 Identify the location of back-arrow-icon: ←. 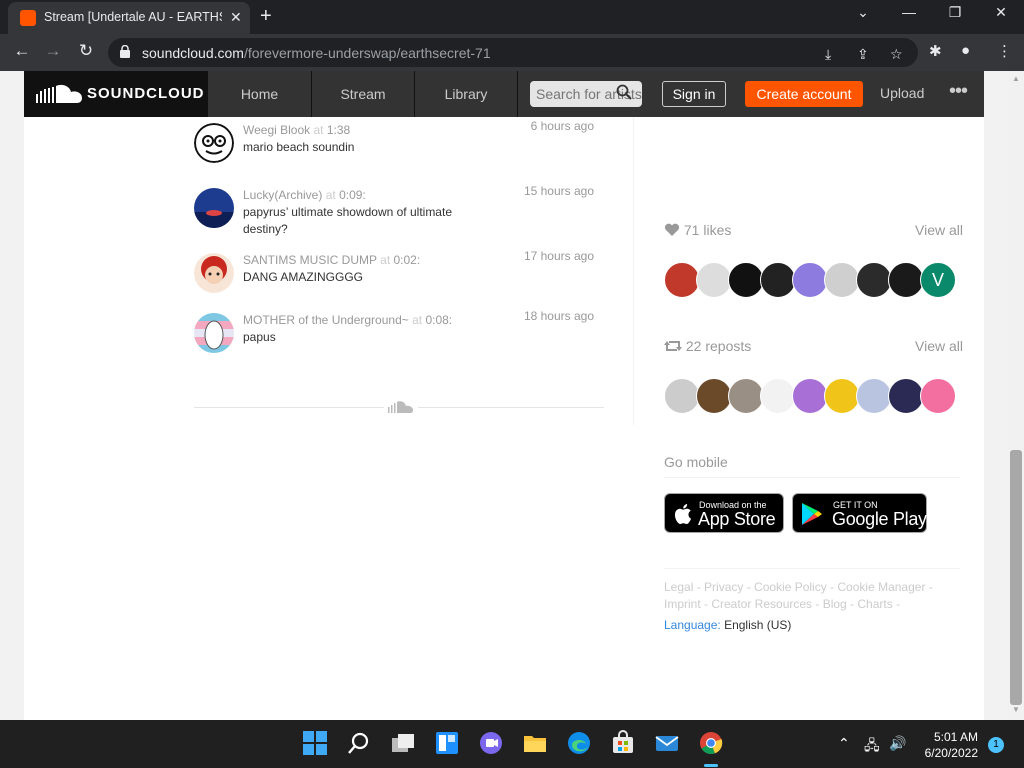
(22, 51).